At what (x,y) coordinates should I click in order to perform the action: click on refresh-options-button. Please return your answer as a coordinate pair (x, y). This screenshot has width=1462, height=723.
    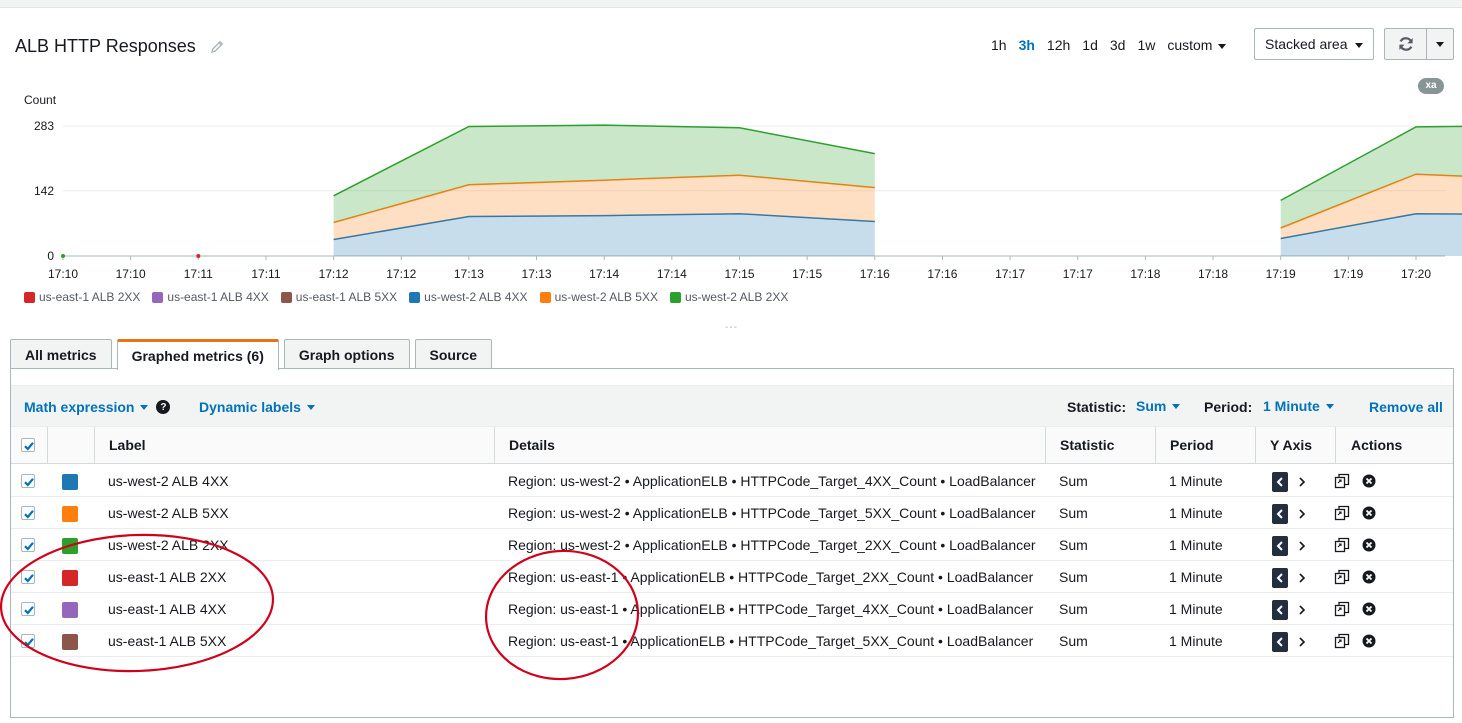
    Looking at the image, I should click on (1440, 44).